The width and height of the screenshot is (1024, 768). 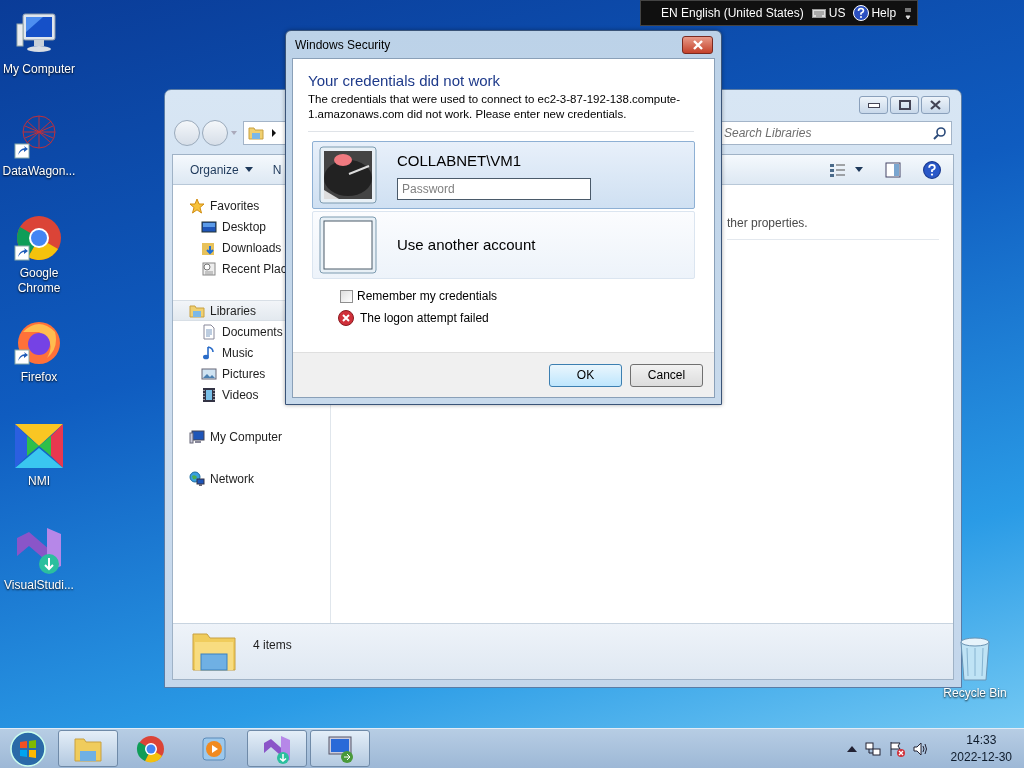 What do you see at coordinates (209, 373) in the screenshot?
I see `picture-icon` at bounding box center [209, 373].